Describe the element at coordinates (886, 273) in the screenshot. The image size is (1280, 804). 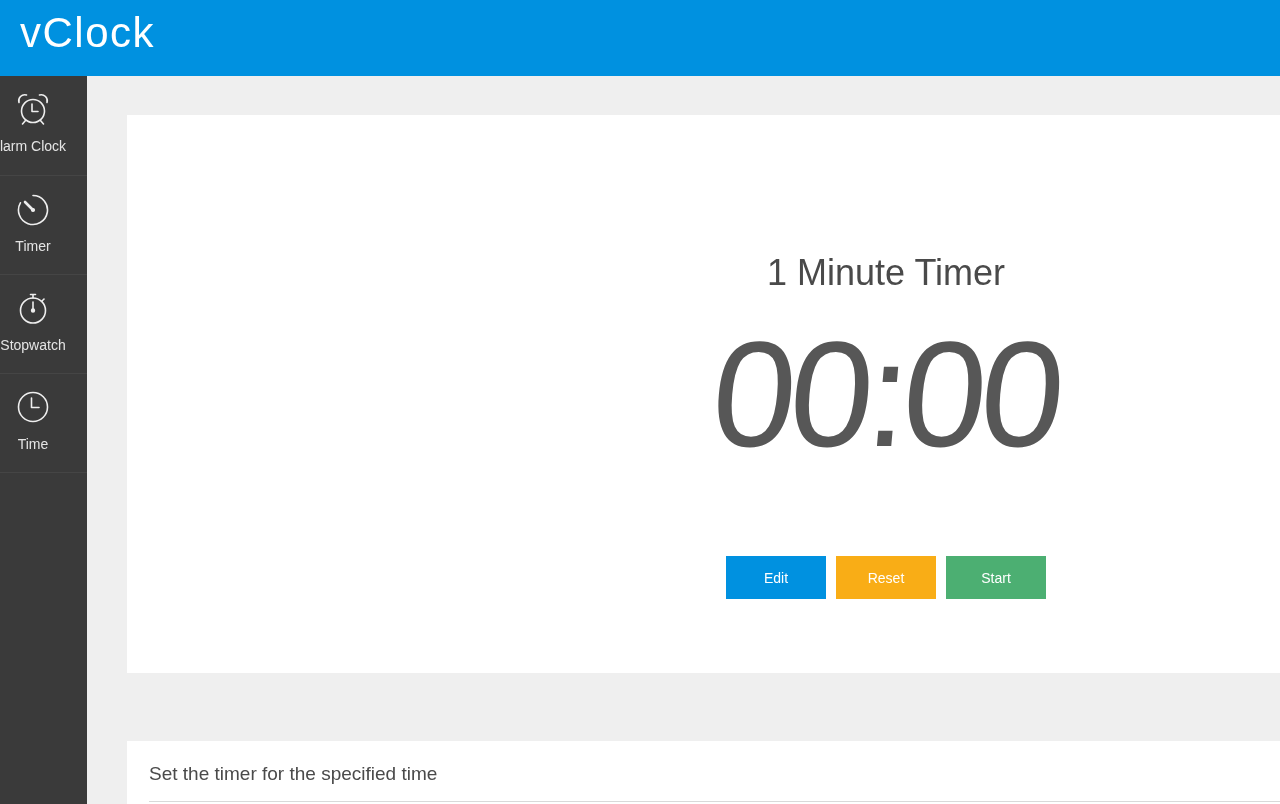
I see `timer-title: 1 Minute Timer` at that location.